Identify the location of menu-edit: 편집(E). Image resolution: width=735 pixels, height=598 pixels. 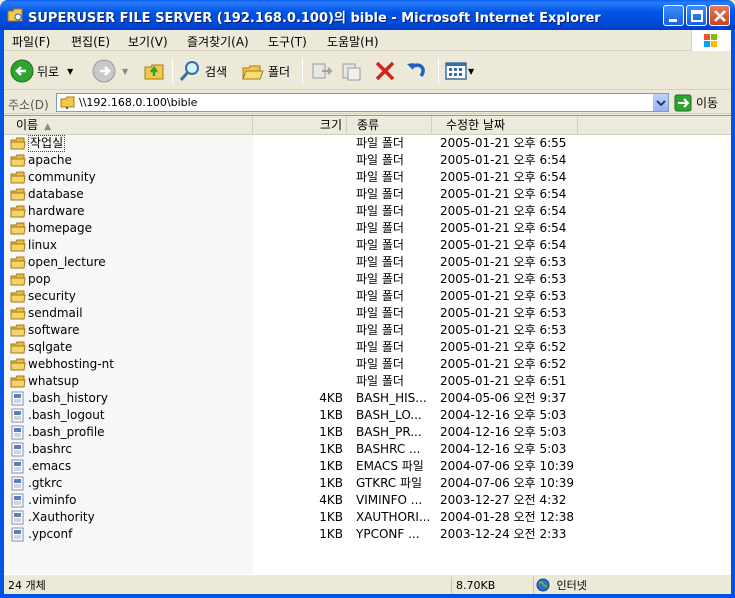
(90, 41).